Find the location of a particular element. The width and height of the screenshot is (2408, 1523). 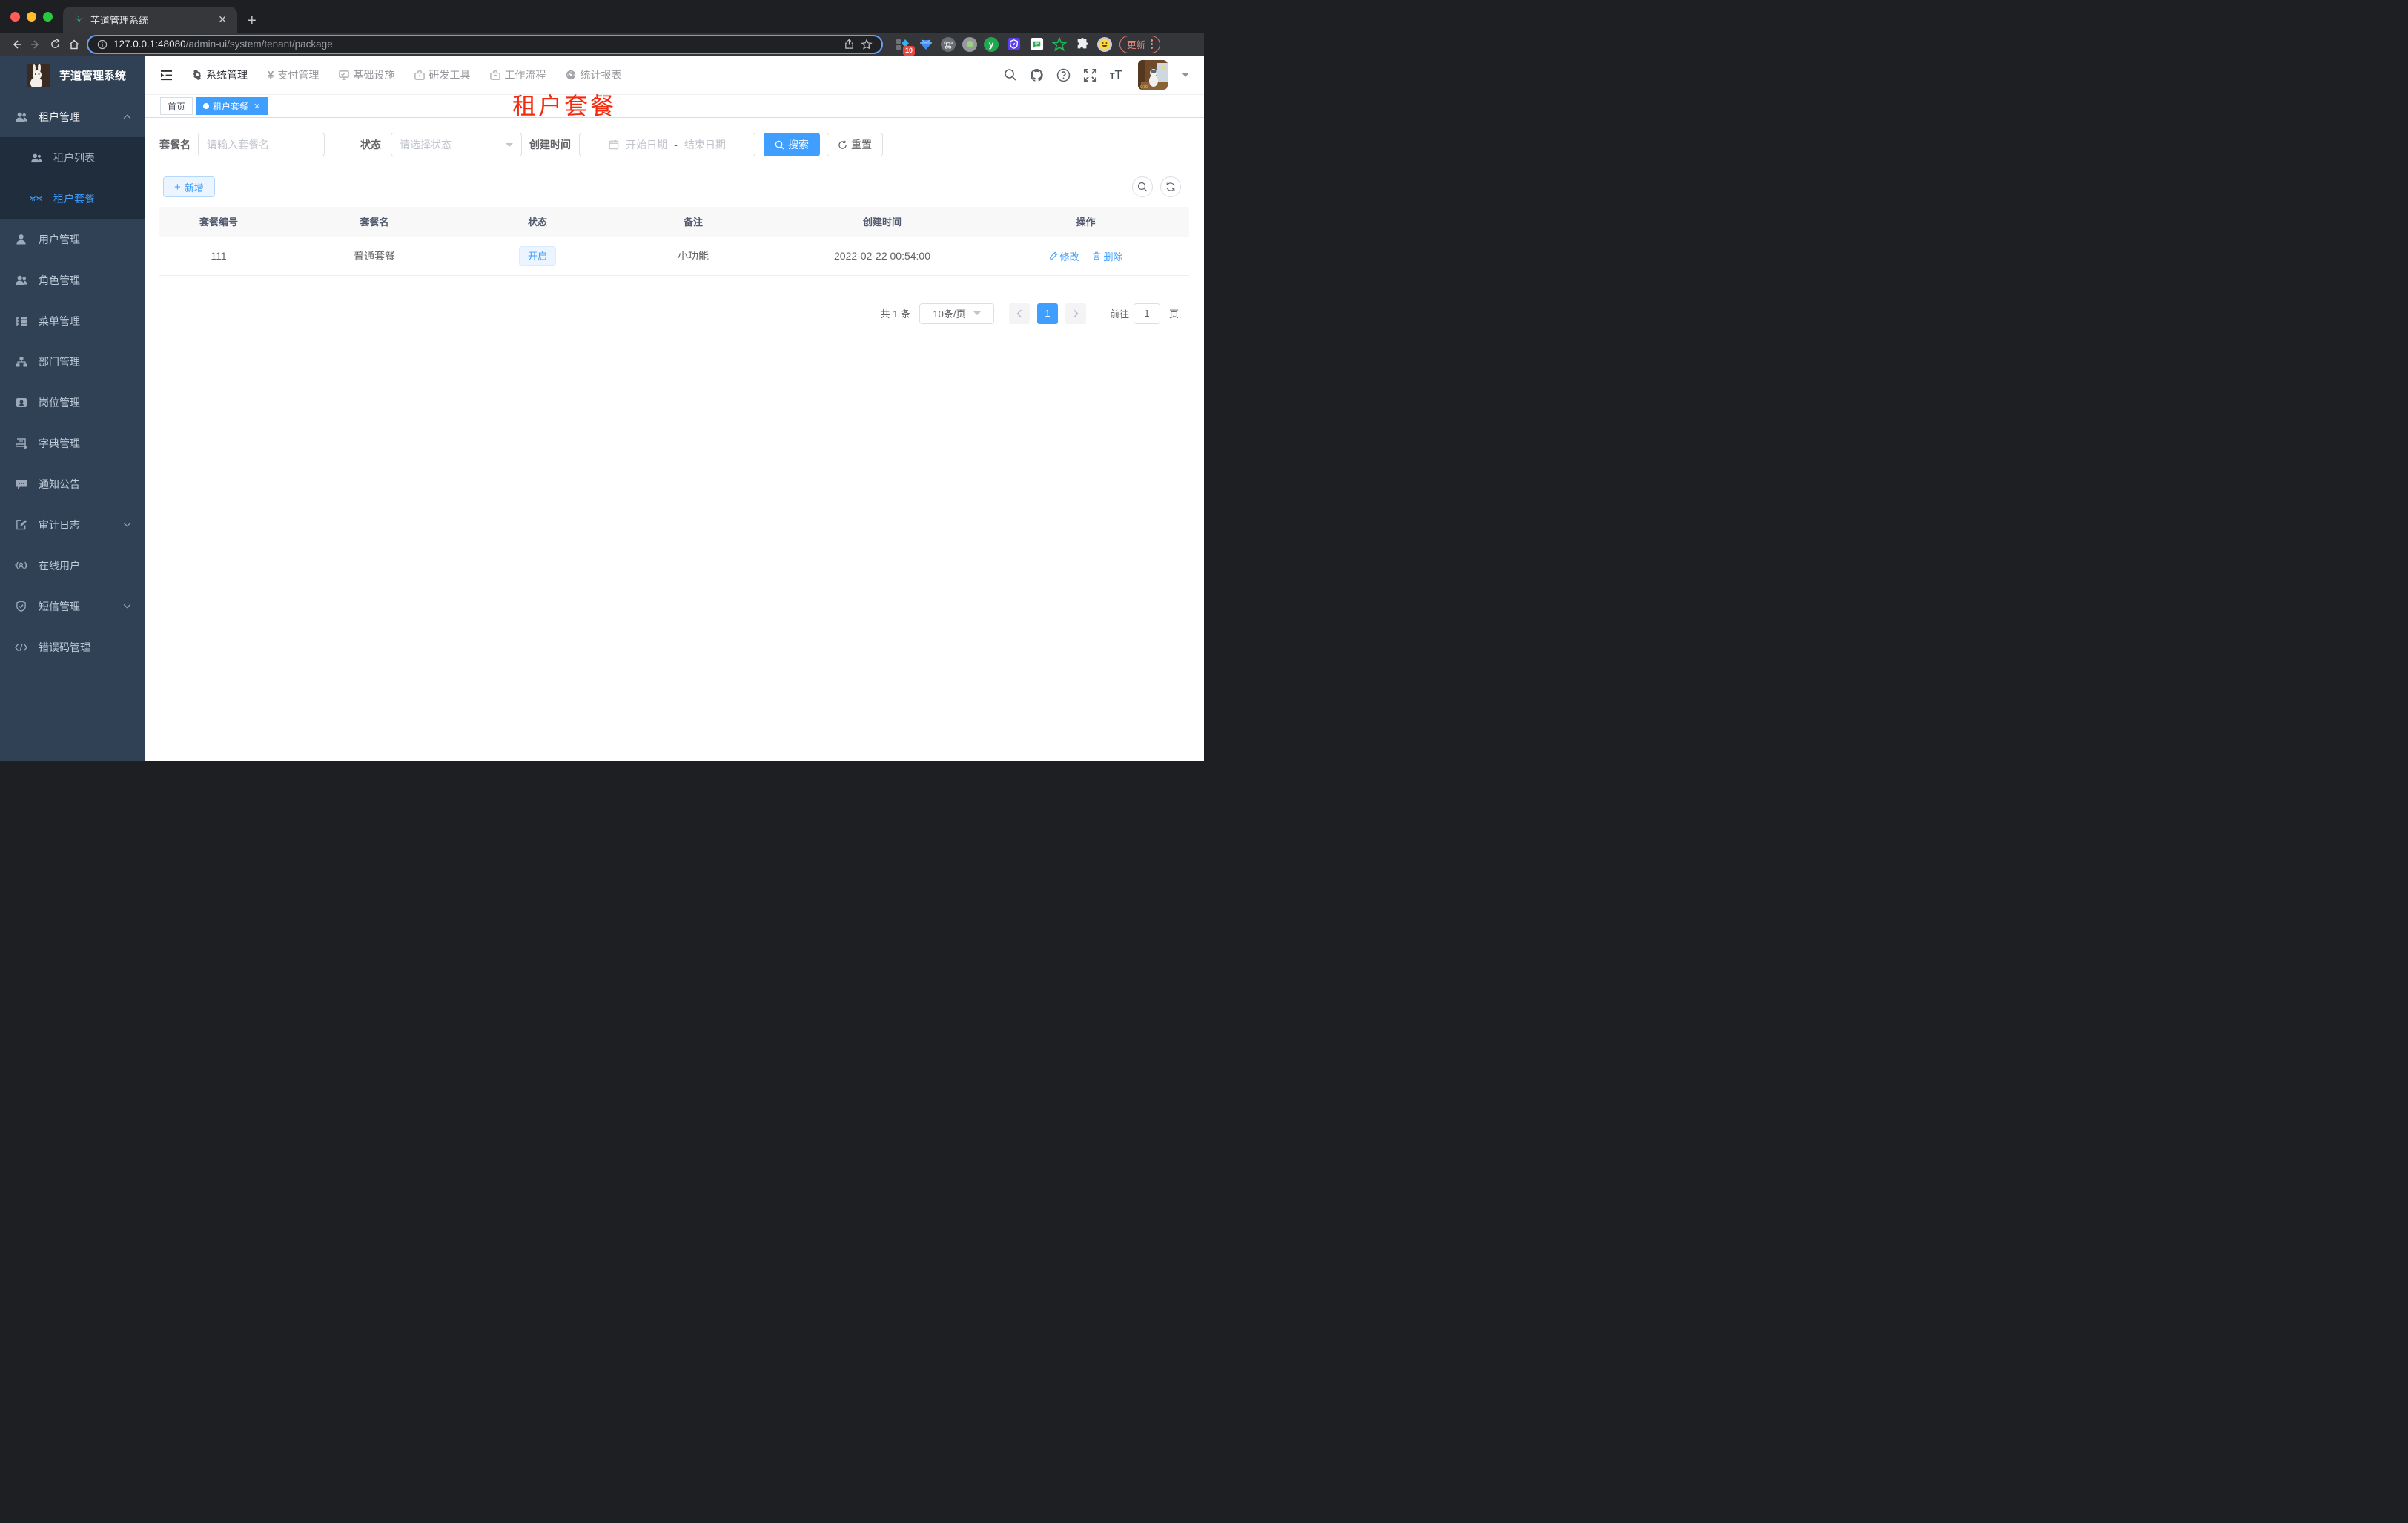

extension-command-icon is located at coordinates (948, 44).